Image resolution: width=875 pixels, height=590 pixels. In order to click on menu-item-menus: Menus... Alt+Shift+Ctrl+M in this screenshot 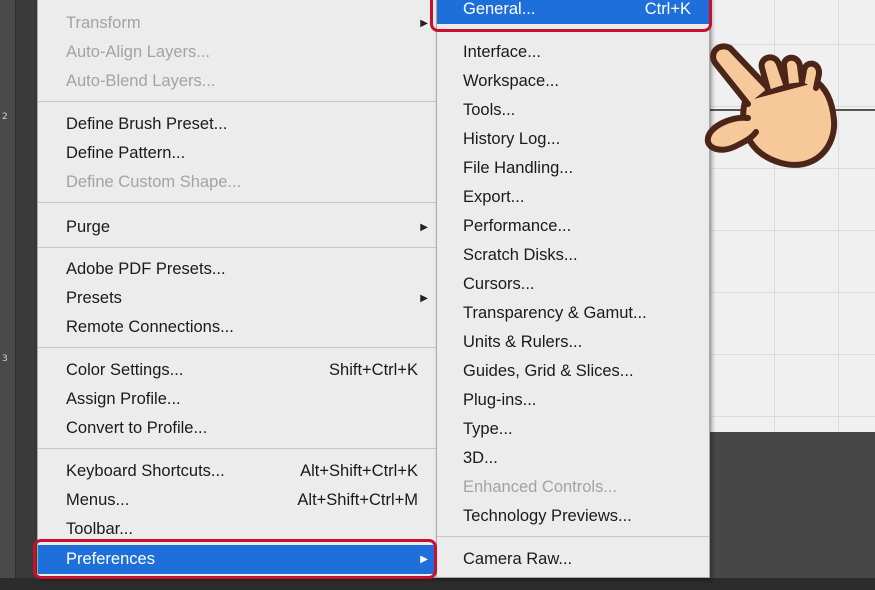, I will do `click(237, 500)`.